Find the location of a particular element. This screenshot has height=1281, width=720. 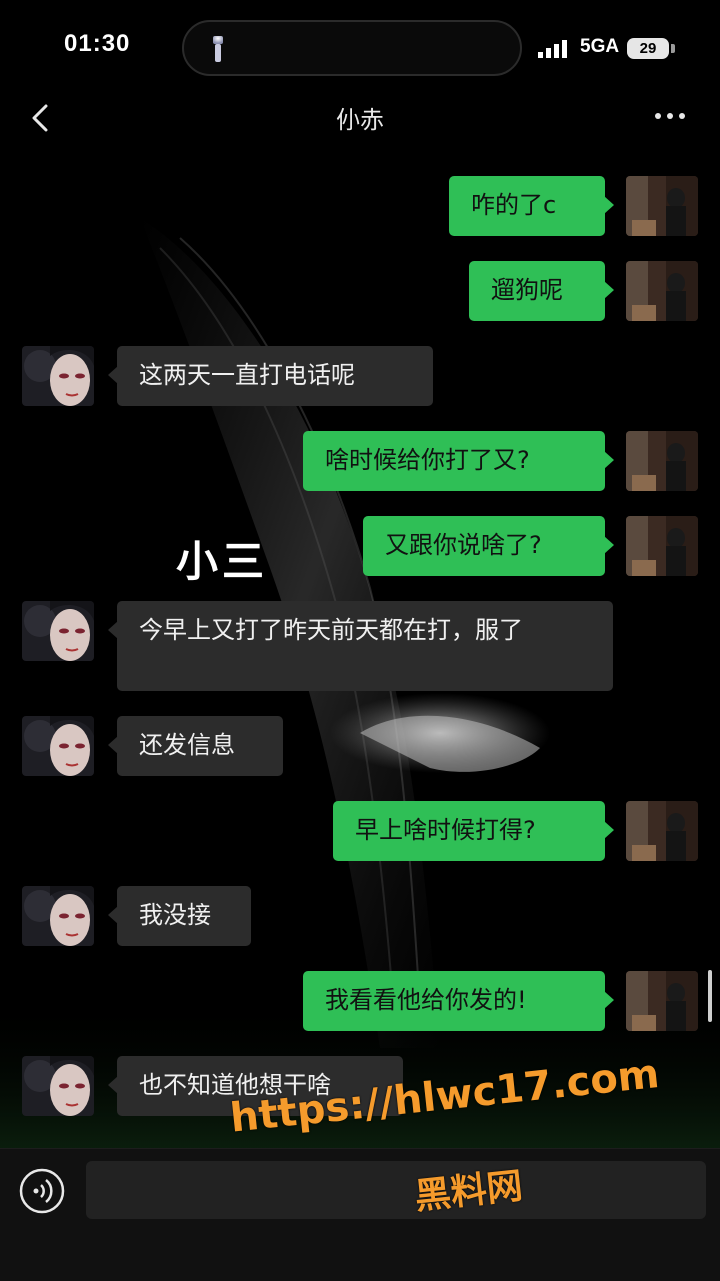

scroll-indicator is located at coordinates (710, 996).